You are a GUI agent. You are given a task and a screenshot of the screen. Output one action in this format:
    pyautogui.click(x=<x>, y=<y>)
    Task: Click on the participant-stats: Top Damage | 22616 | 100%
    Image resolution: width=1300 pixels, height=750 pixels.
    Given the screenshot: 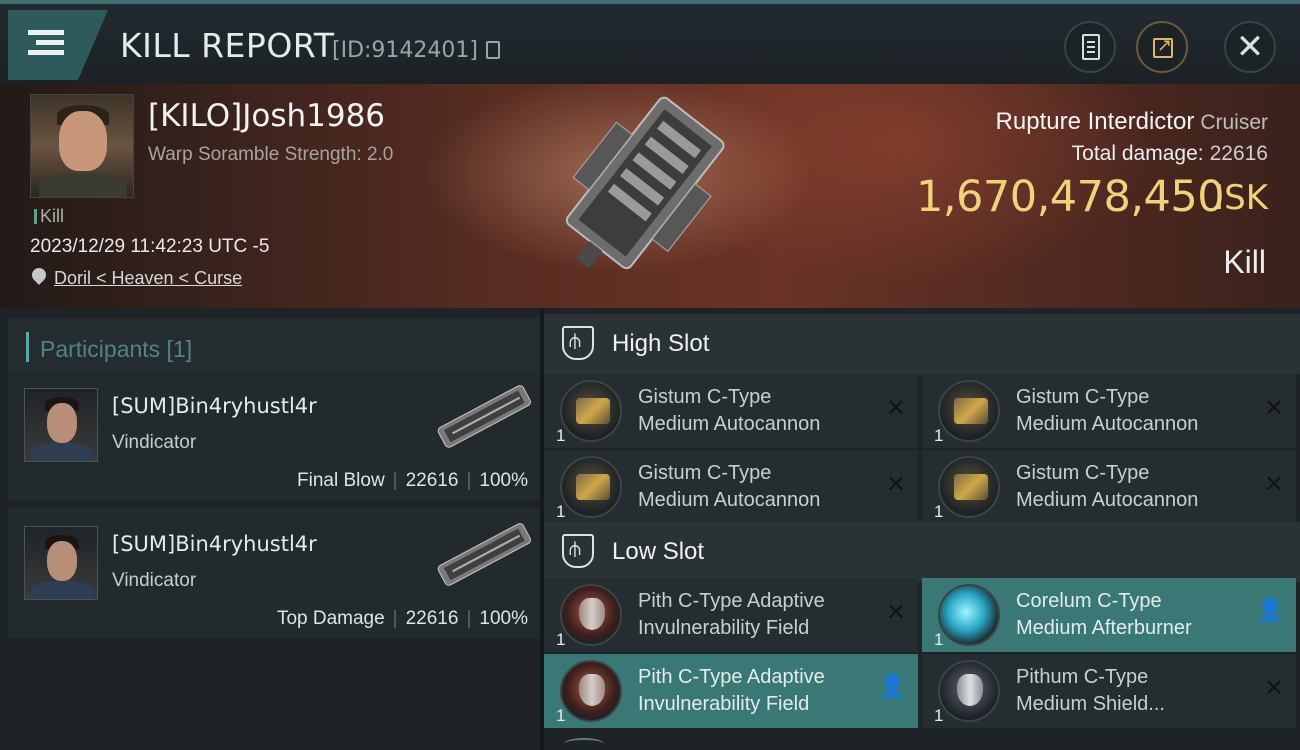 What is the action you would take?
    pyautogui.click(x=402, y=618)
    